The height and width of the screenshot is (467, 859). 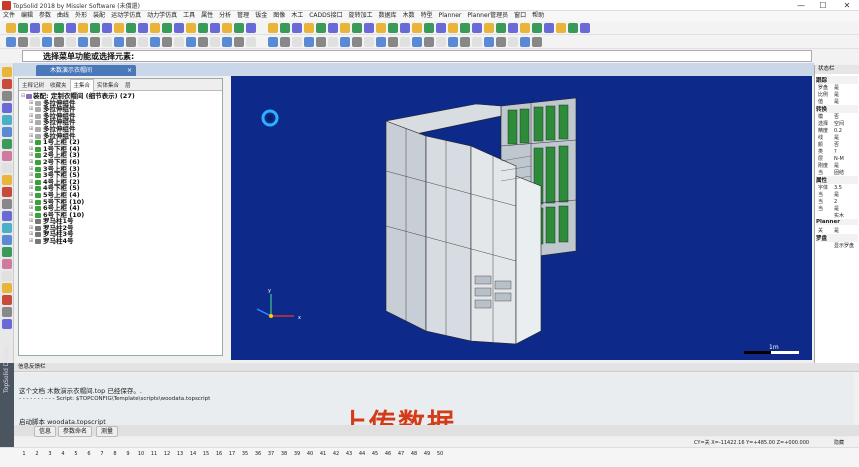 What do you see at coordinates (129, 70) in the screenshot?
I see `close-tab-icon: ×` at bounding box center [129, 70].